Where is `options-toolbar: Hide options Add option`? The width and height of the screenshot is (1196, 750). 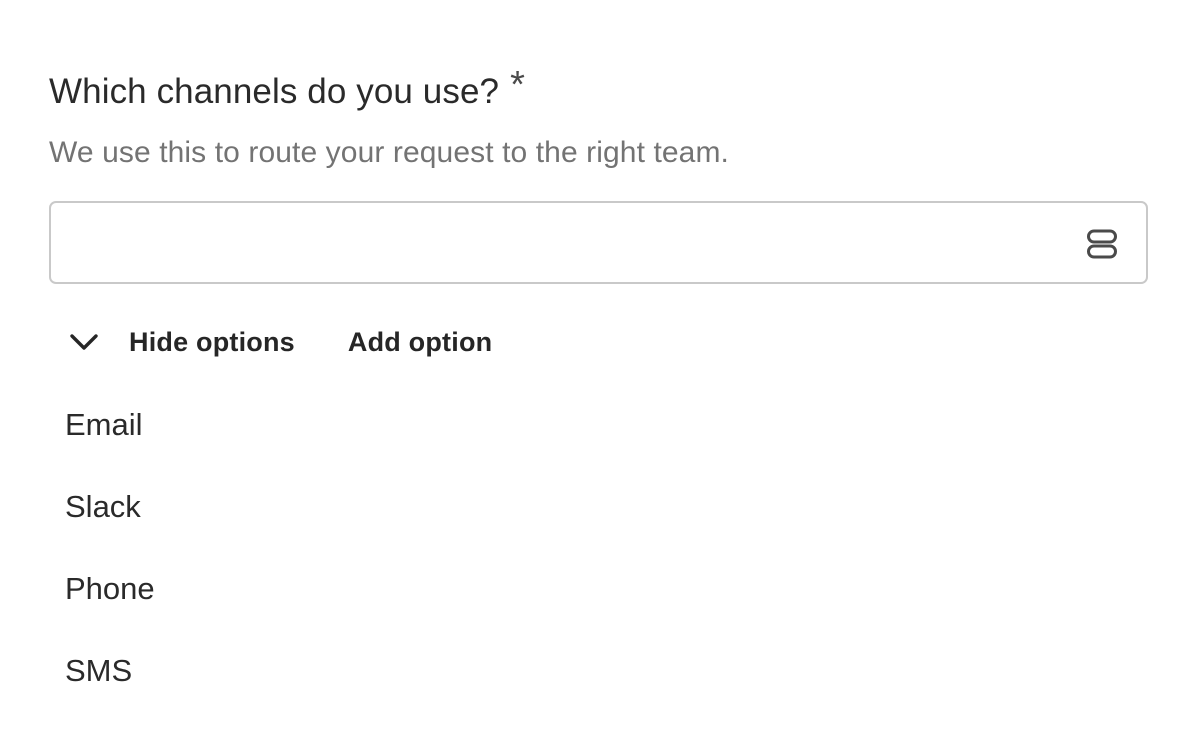
options-toolbar: Hide options Add option is located at coordinates (279, 342).